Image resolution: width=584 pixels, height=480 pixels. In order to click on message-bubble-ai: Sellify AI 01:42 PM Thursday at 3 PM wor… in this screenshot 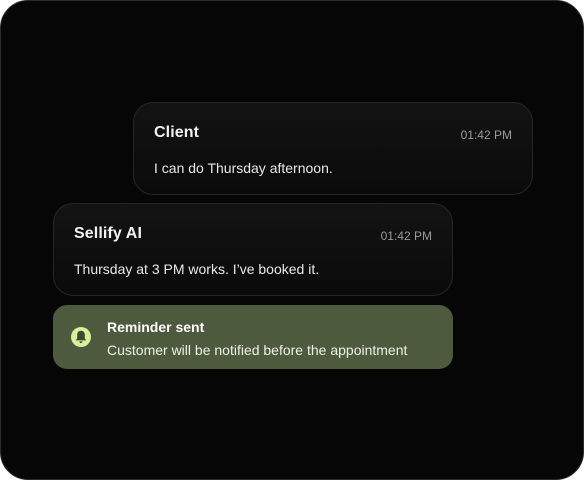, I will do `click(253, 249)`.